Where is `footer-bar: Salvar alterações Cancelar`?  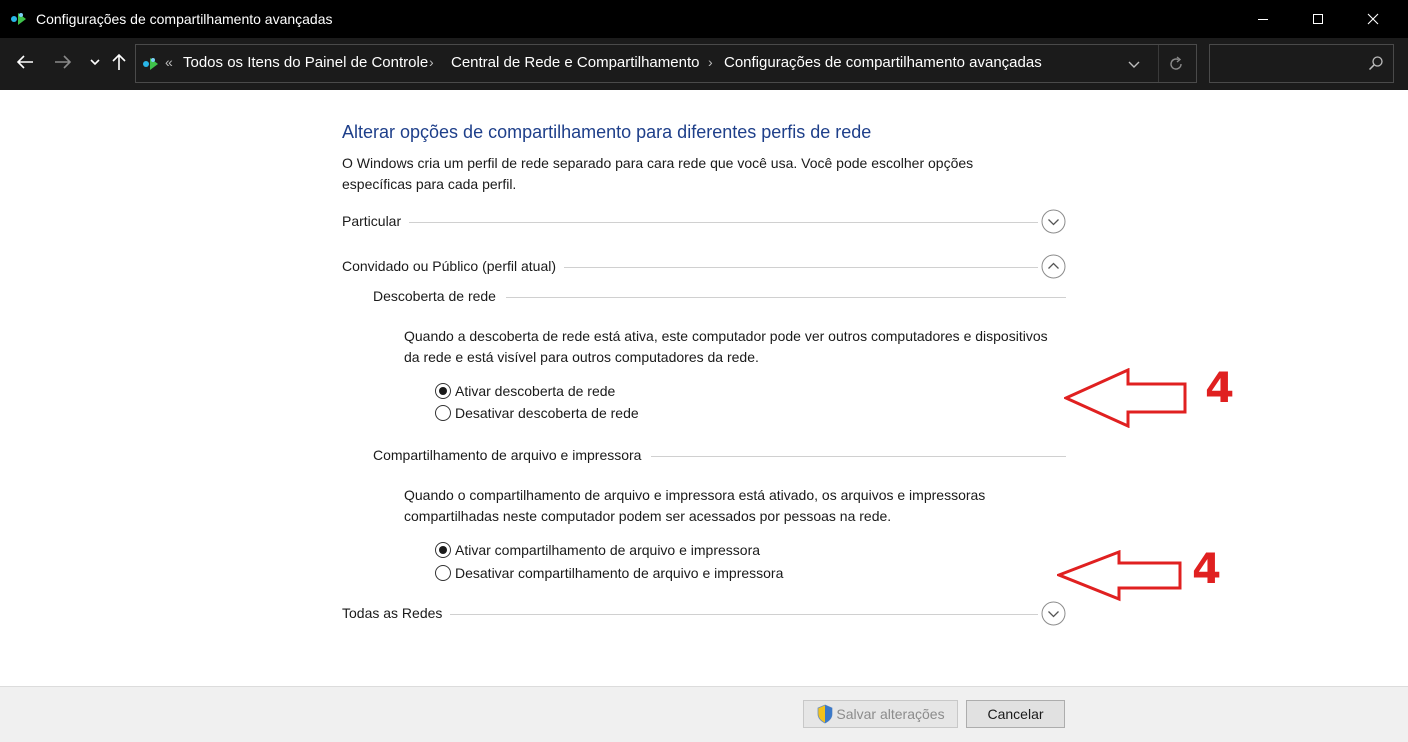
footer-bar: Salvar alterações Cancelar is located at coordinates (704, 714).